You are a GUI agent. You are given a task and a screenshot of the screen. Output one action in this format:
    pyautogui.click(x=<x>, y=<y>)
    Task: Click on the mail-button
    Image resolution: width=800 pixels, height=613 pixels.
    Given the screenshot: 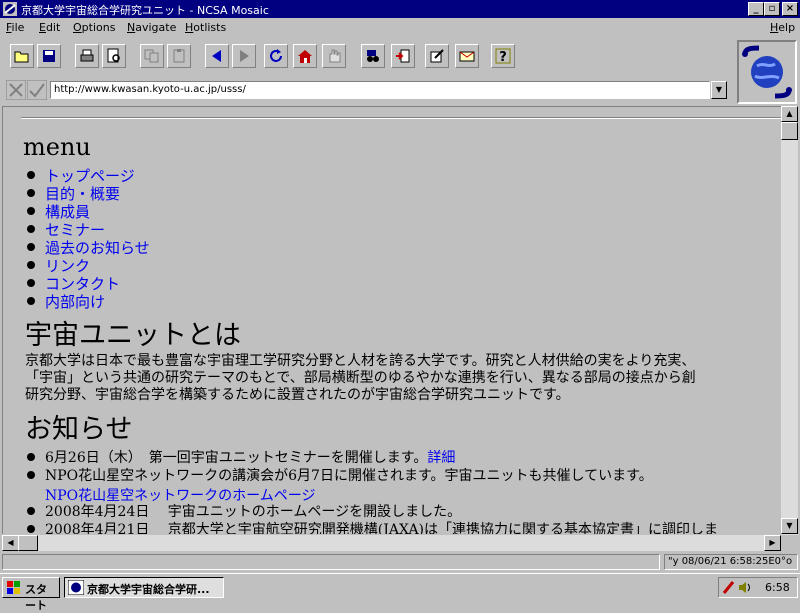 What is the action you would take?
    pyautogui.click(x=467, y=56)
    